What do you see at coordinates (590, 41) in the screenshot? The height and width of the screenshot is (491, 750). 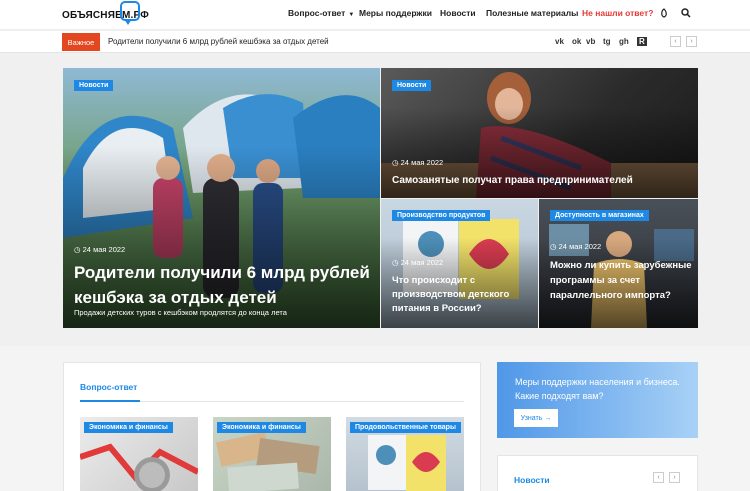 I see `viber-icon: vb` at bounding box center [590, 41].